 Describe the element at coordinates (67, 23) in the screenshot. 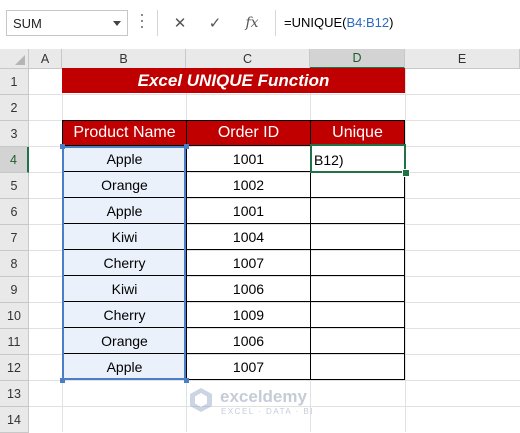

I see `name-box: SUM` at that location.